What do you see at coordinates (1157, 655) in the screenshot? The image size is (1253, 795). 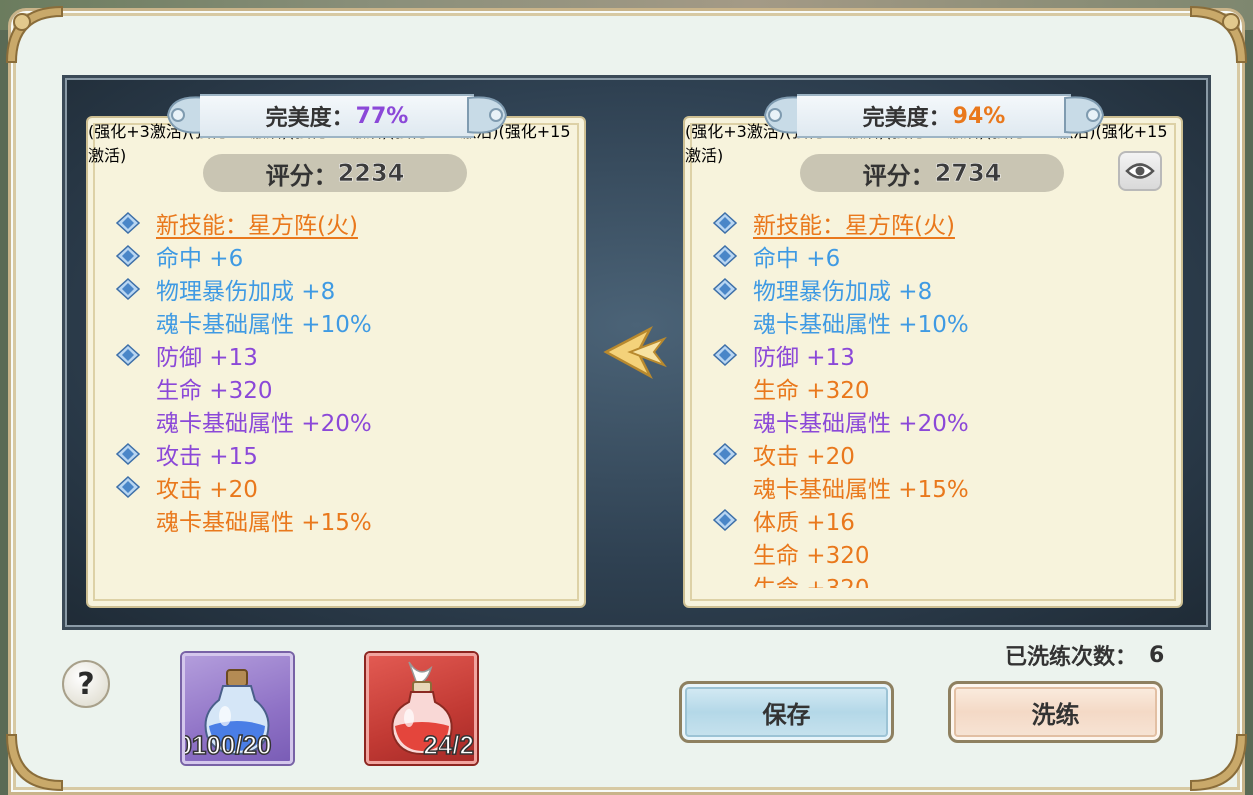 I see `wash-count-value: 6` at bounding box center [1157, 655].